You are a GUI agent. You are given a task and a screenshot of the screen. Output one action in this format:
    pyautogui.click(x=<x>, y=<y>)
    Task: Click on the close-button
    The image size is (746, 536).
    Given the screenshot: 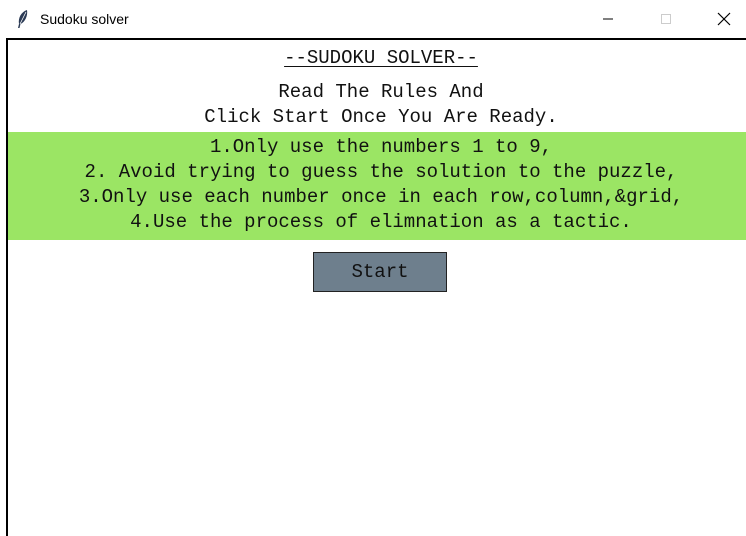 What is the action you would take?
    pyautogui.click(x=723, y=19)
    